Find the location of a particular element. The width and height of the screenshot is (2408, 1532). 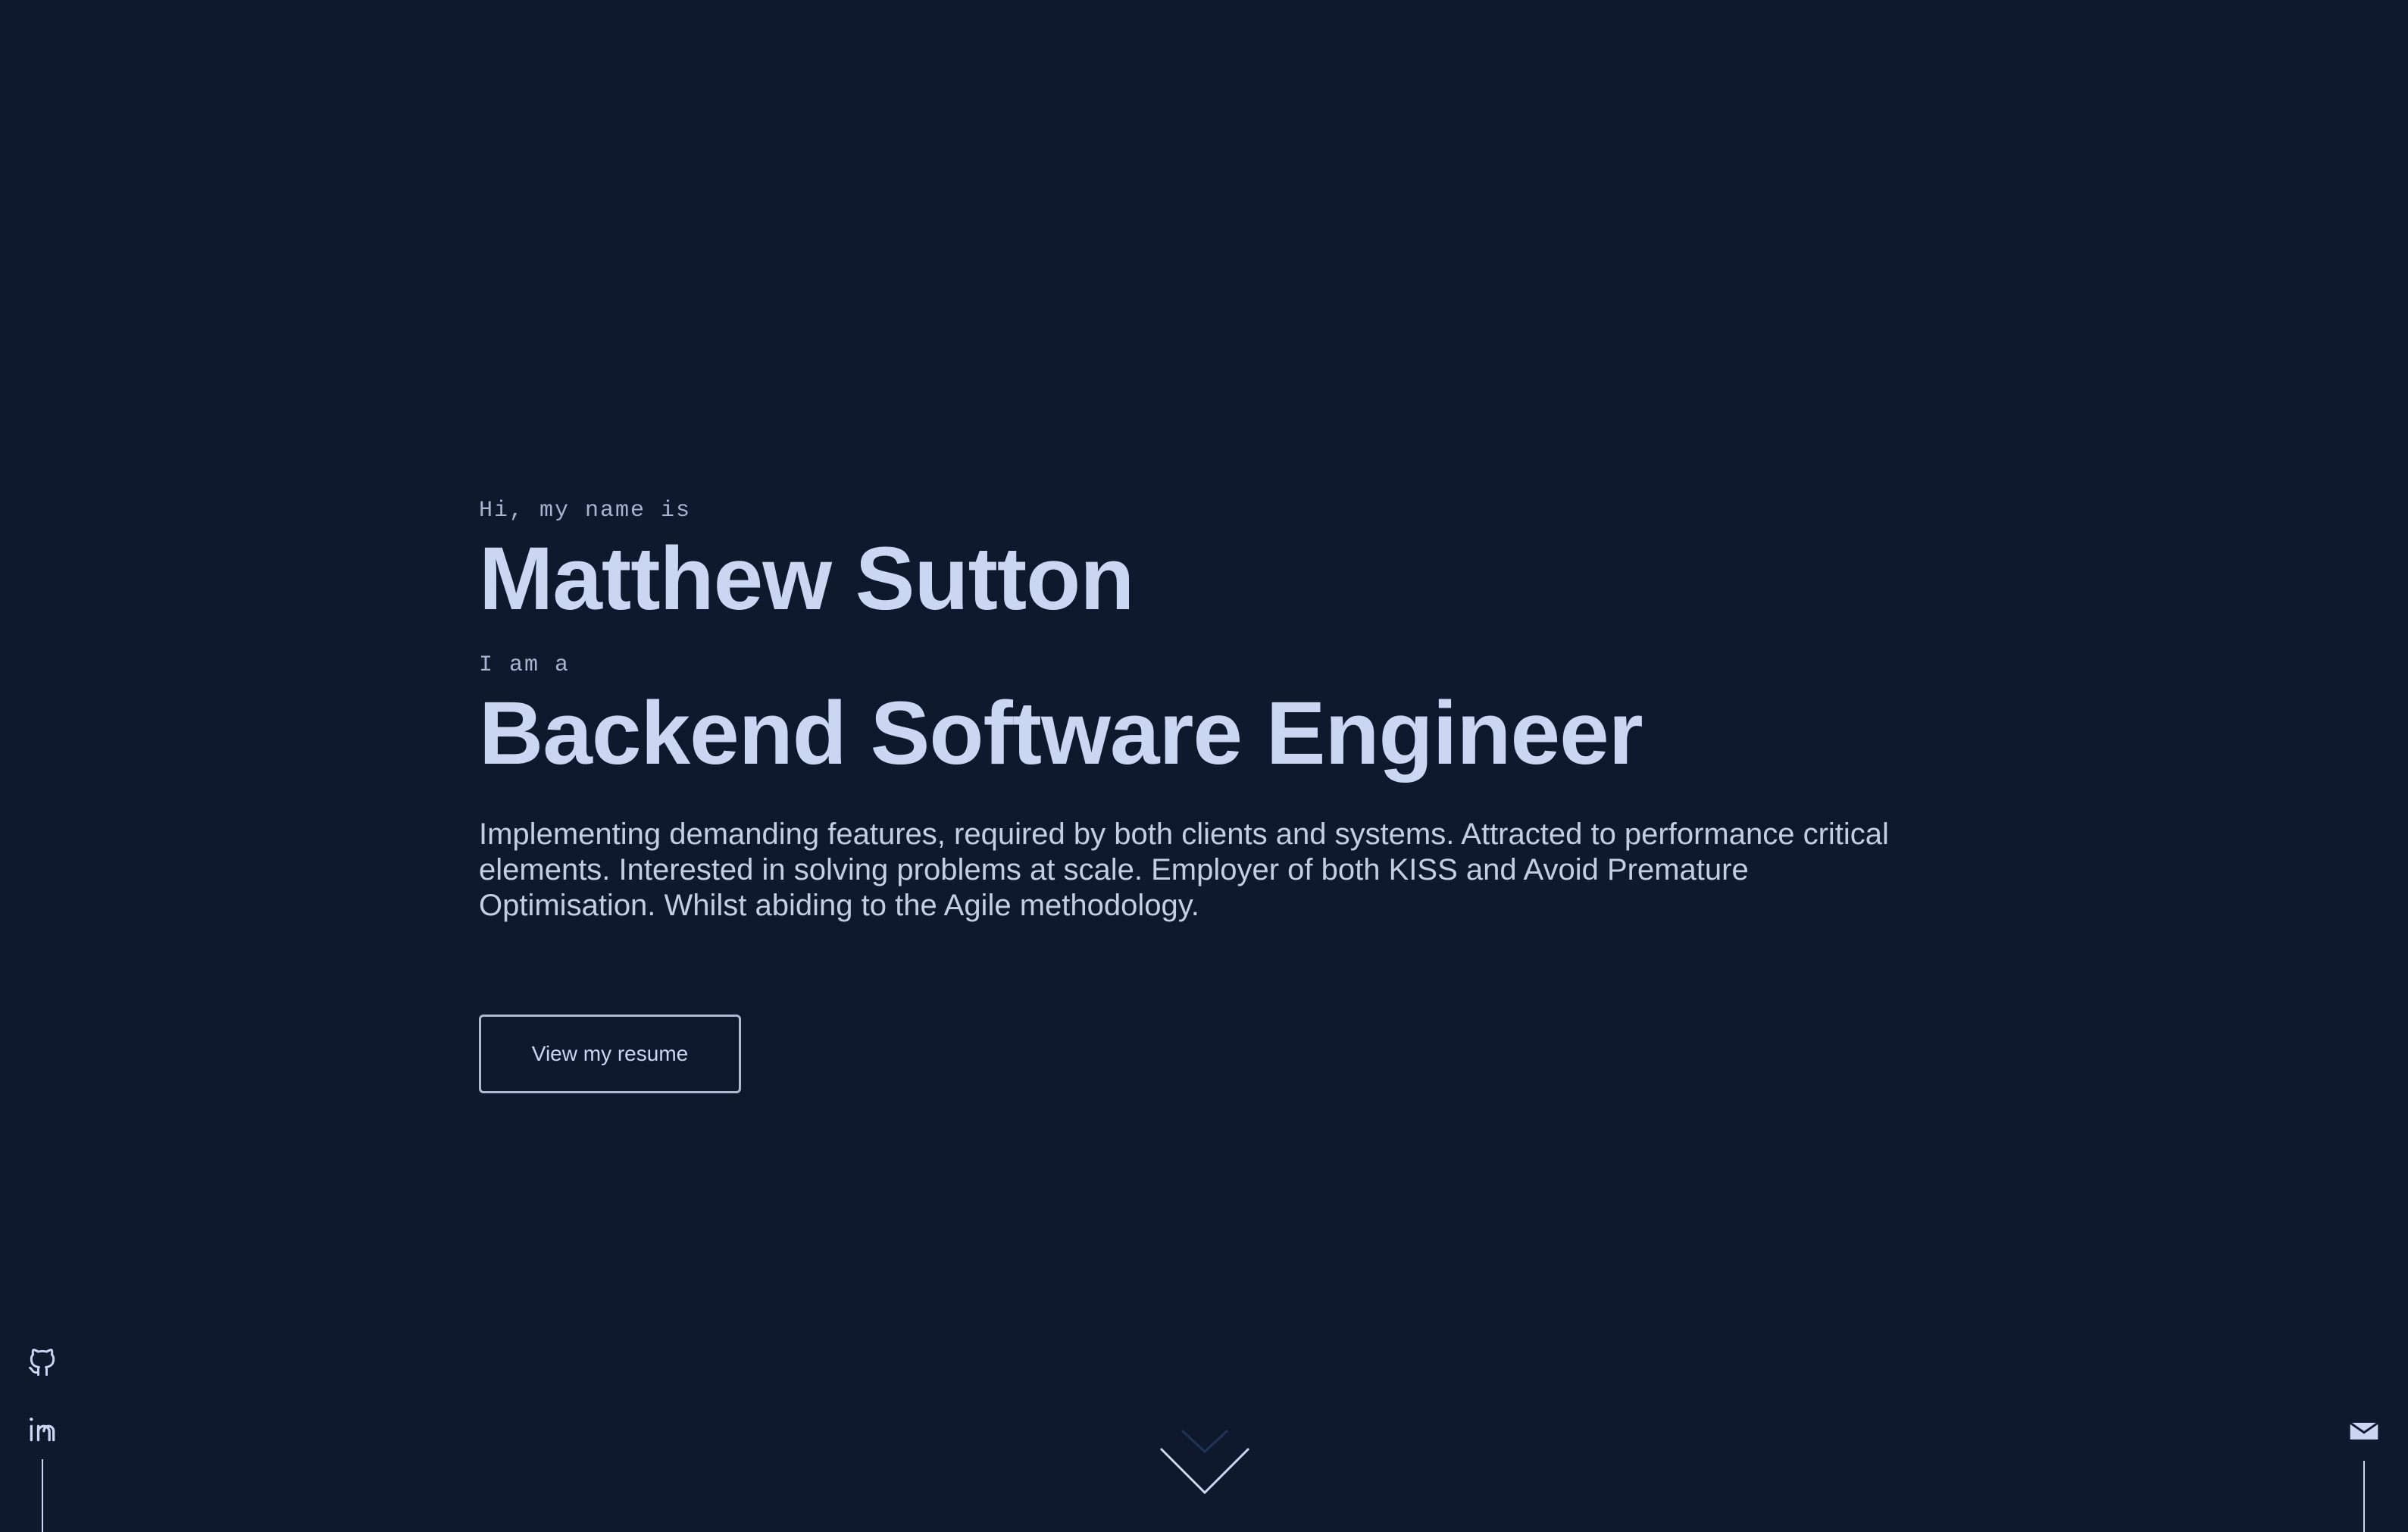

intro-text: I am a is located at coordinates (525, 665).